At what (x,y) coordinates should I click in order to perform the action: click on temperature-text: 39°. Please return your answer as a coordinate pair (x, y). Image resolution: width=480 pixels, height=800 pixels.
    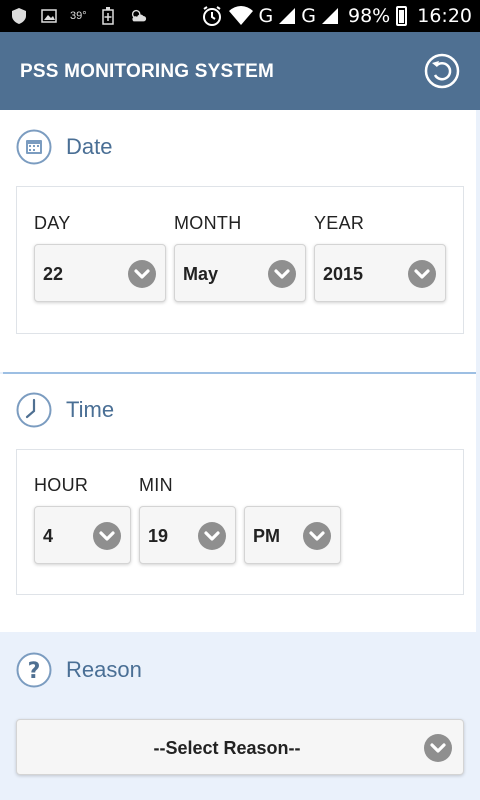
    Looking at the image, I should click on (78, 16).